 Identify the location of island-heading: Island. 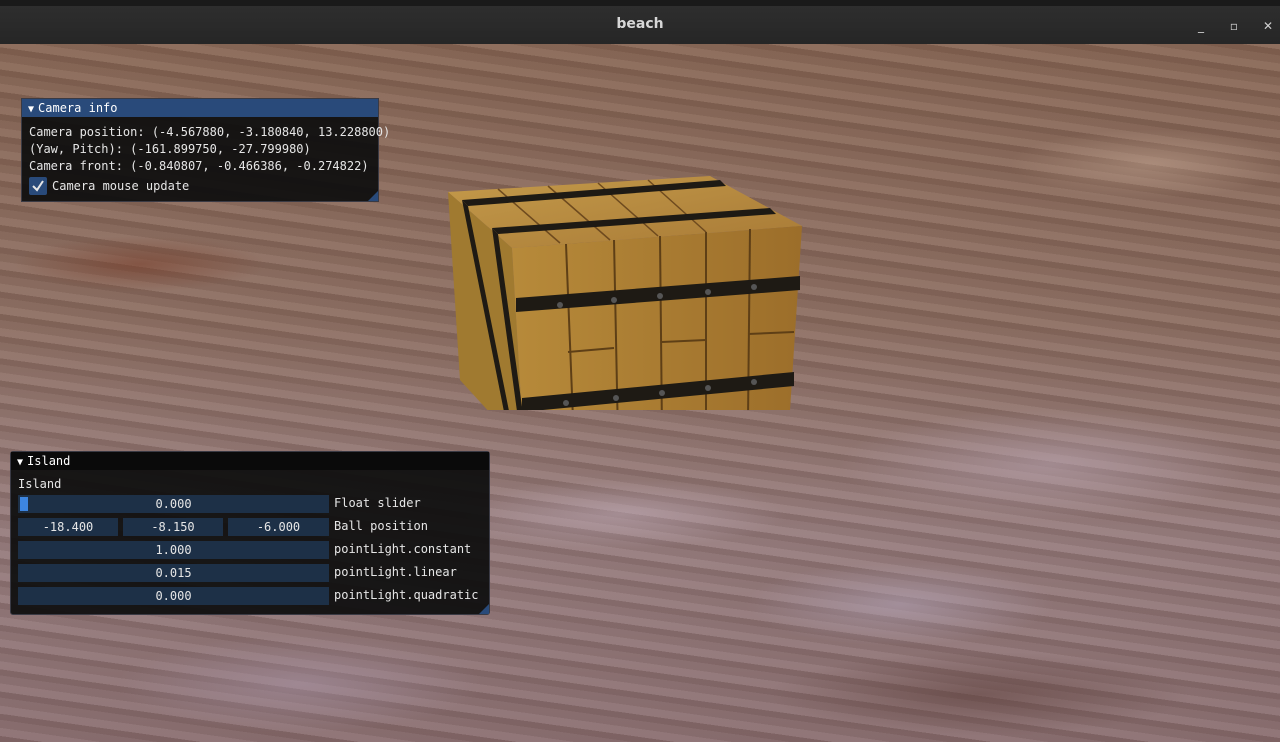
(40, 484).